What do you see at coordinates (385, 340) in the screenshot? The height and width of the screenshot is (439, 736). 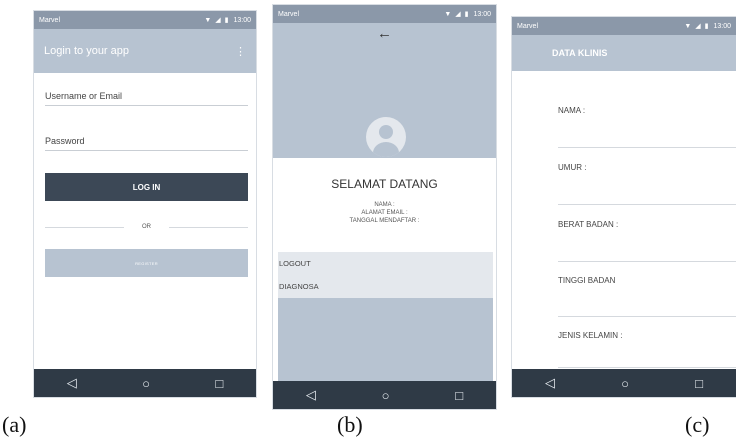 I see `content-panel` at bounding box center [385, 340].